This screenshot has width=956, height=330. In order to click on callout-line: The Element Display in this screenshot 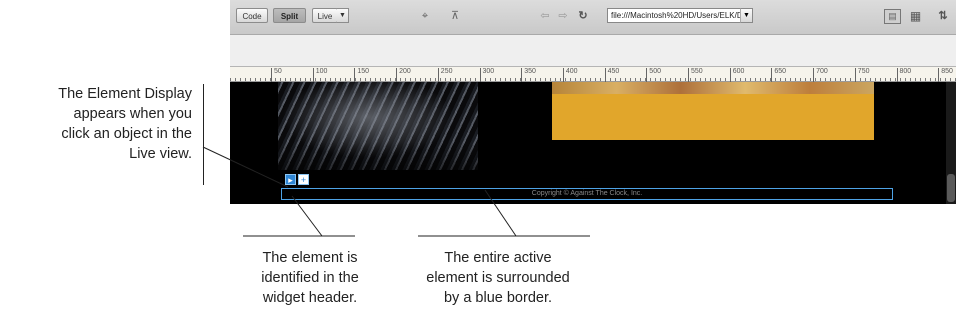, I will do `click(125, 94)`.